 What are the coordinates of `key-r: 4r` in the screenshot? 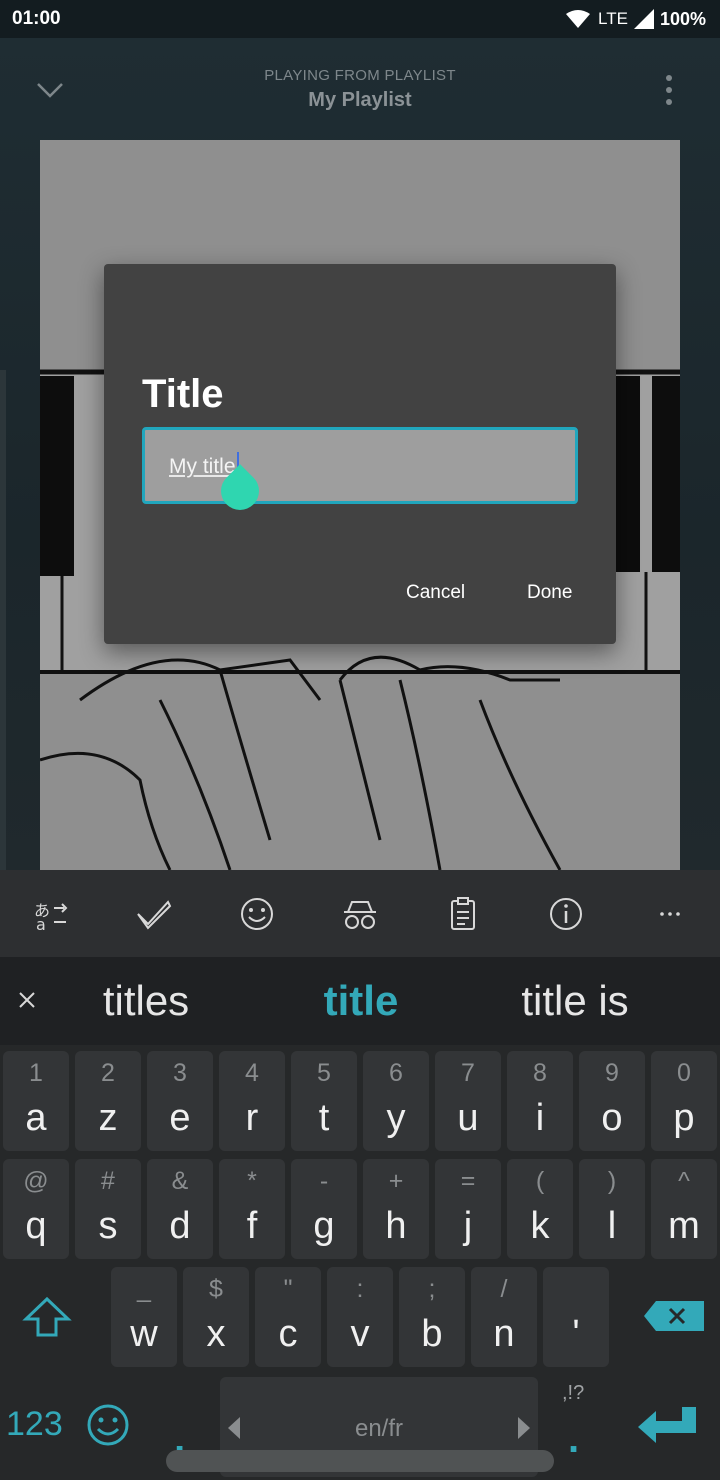 It's located at (252, 1101).